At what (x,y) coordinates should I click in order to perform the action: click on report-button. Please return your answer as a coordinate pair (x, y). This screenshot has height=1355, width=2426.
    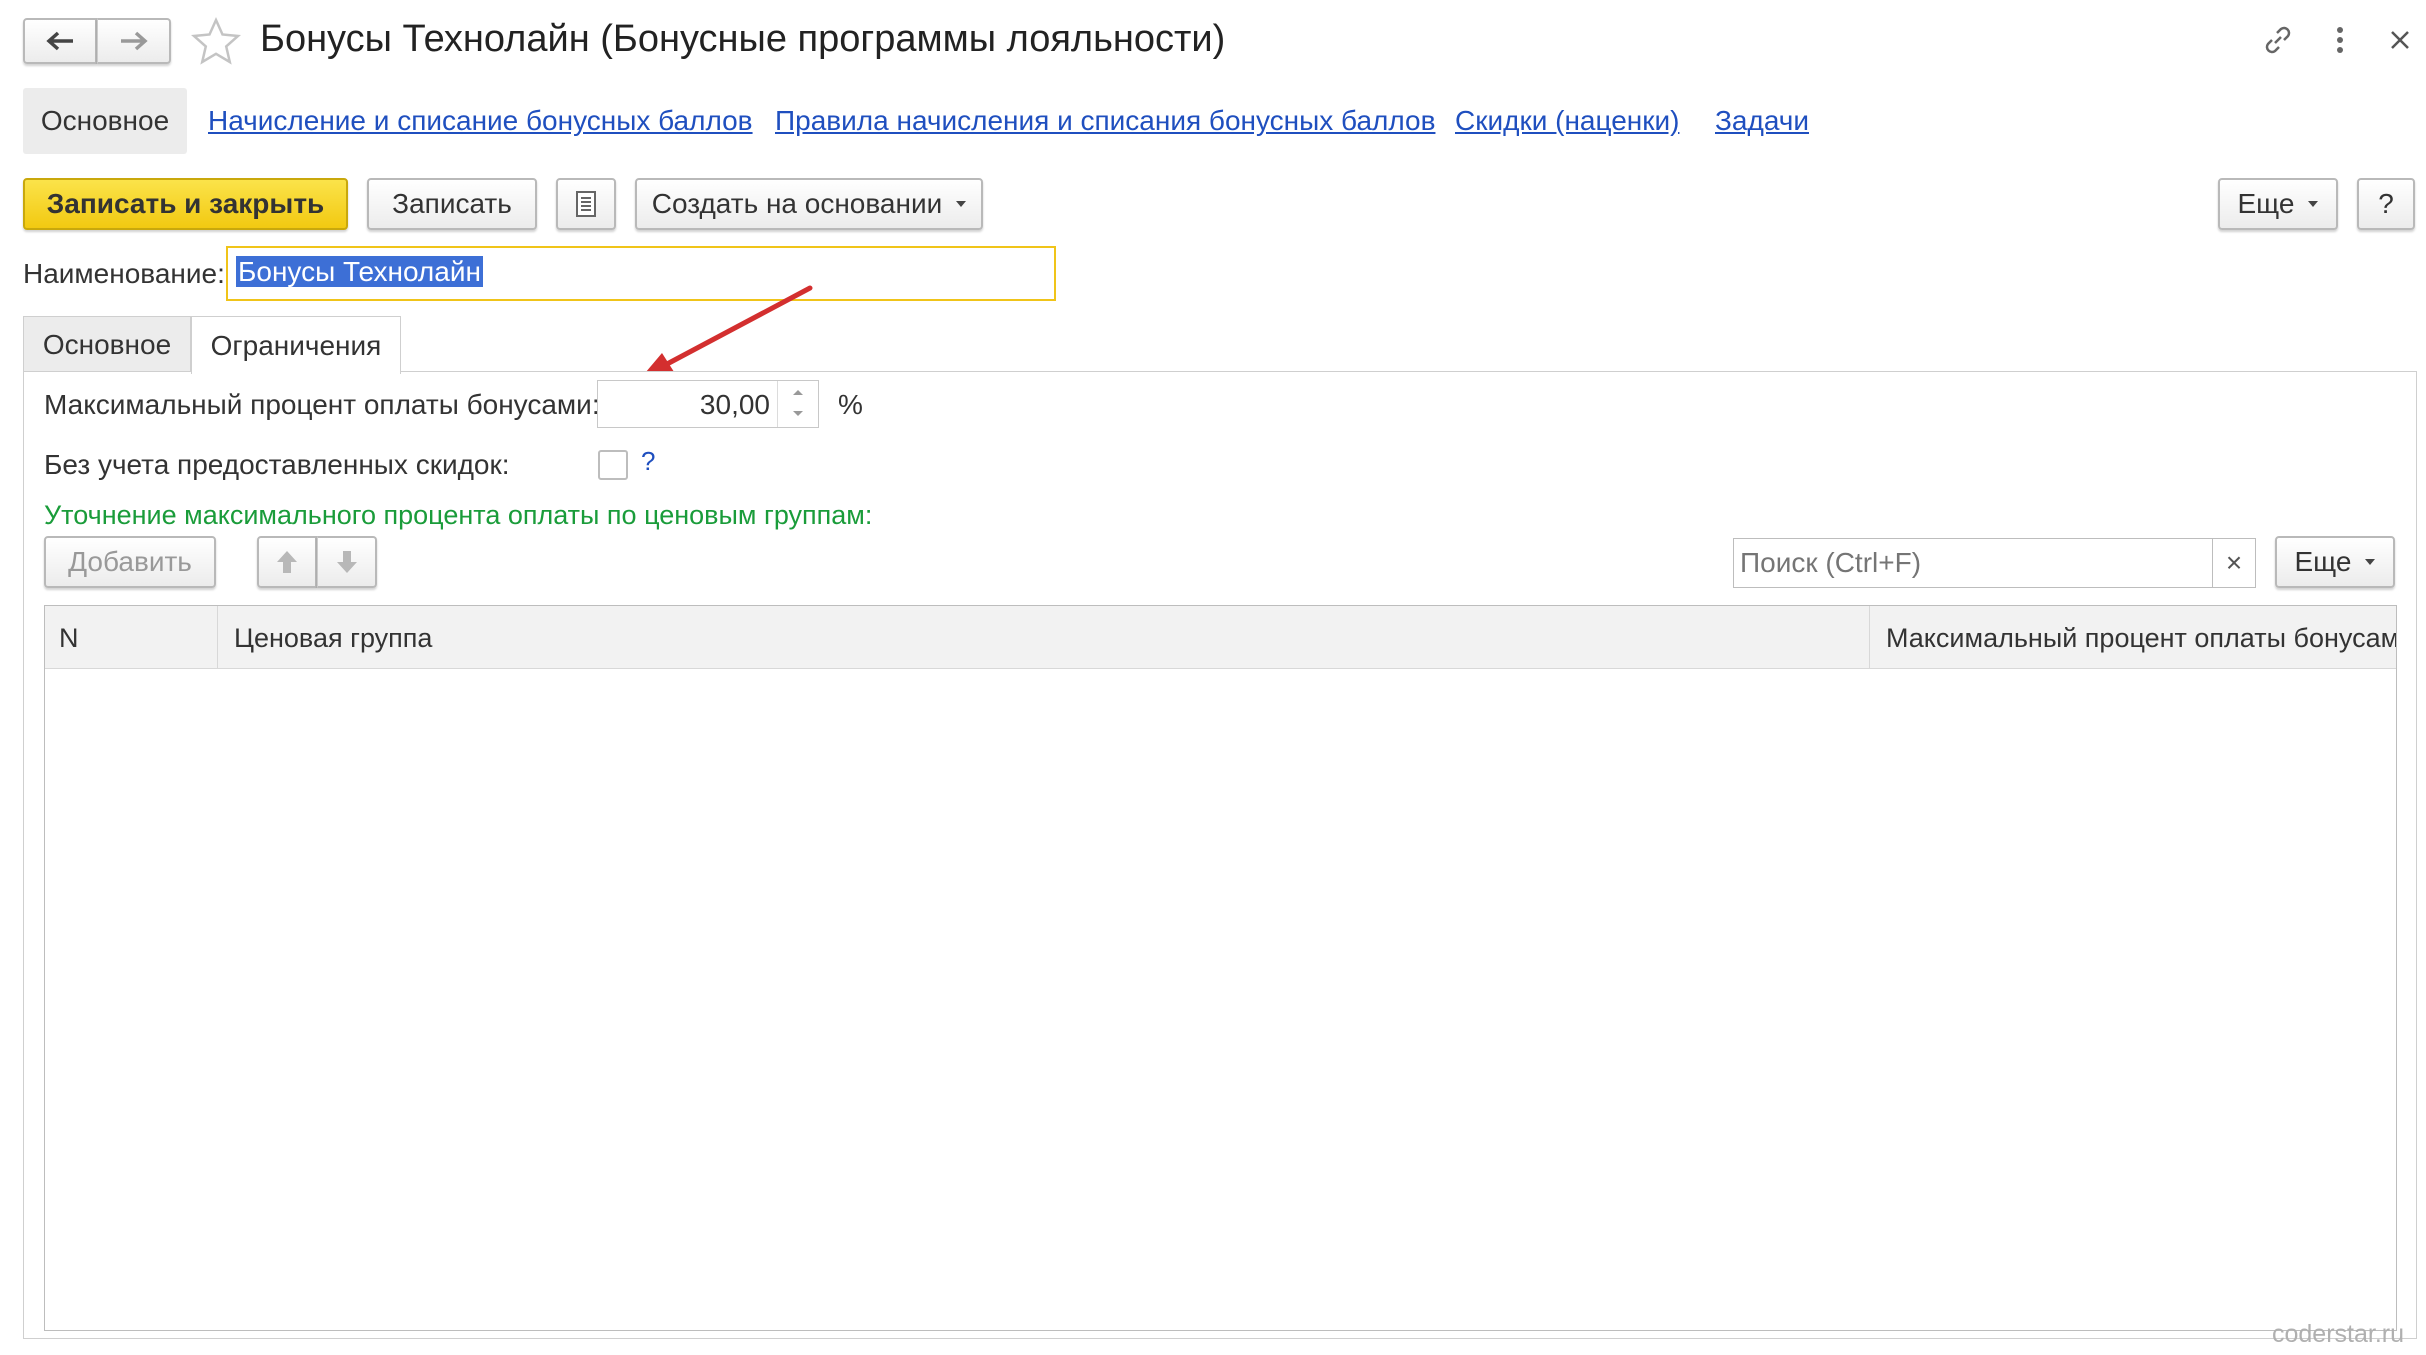
    Looking at the image, I should click on (586, 204).